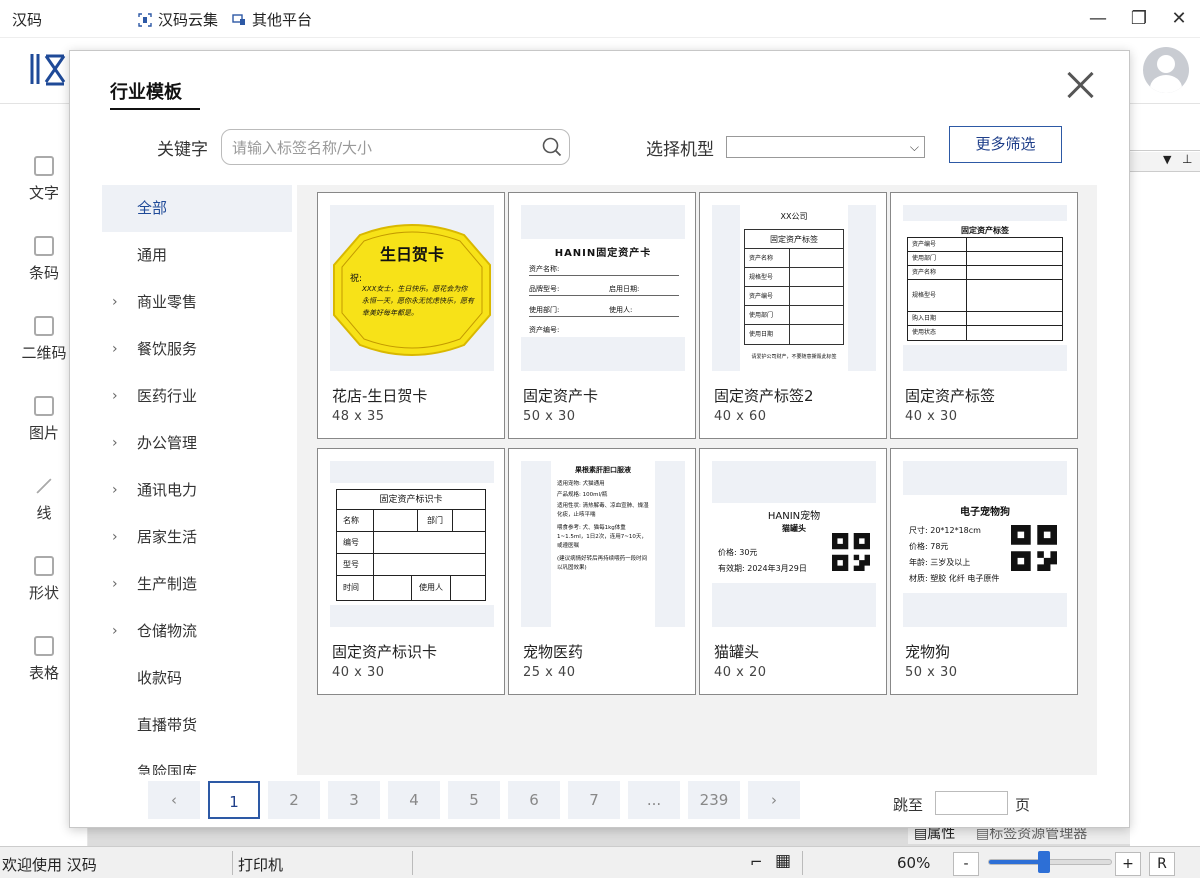 The width and height of the screenshot is (1200, 878). Describe the element at coordinates (43, 433) in the screenshot. I see `tool-image-label: 图片` at that location.